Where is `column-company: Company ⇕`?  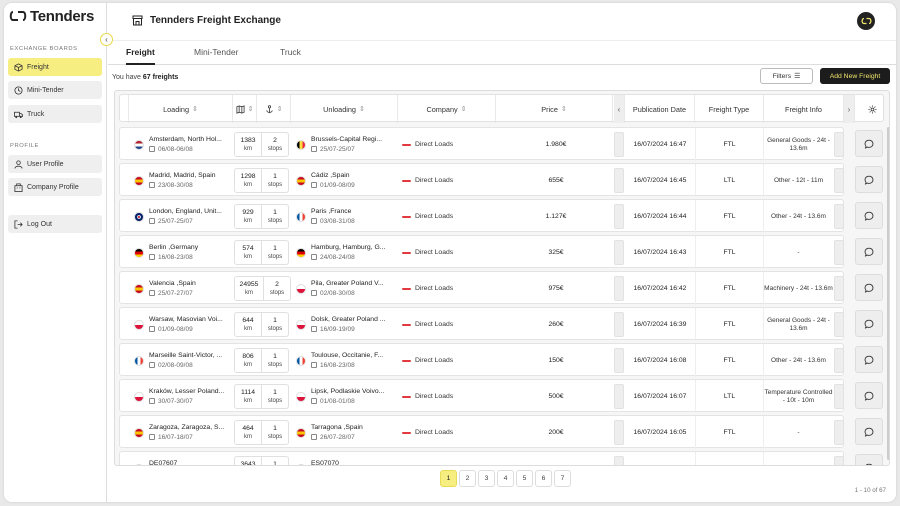
column-company: Company ⇕ is located at coordinates (447, 109).